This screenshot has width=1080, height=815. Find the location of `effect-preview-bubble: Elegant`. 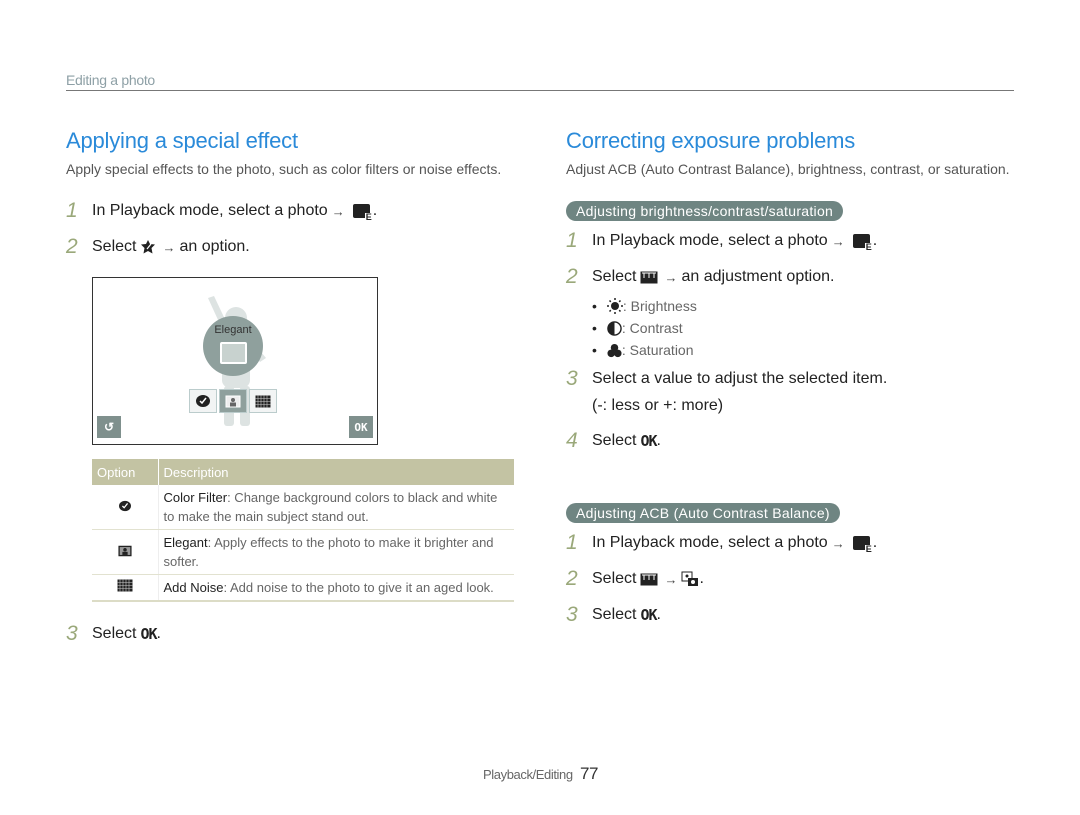

effect-preview-bubble: Elegant is located at coordinates (233, 346).